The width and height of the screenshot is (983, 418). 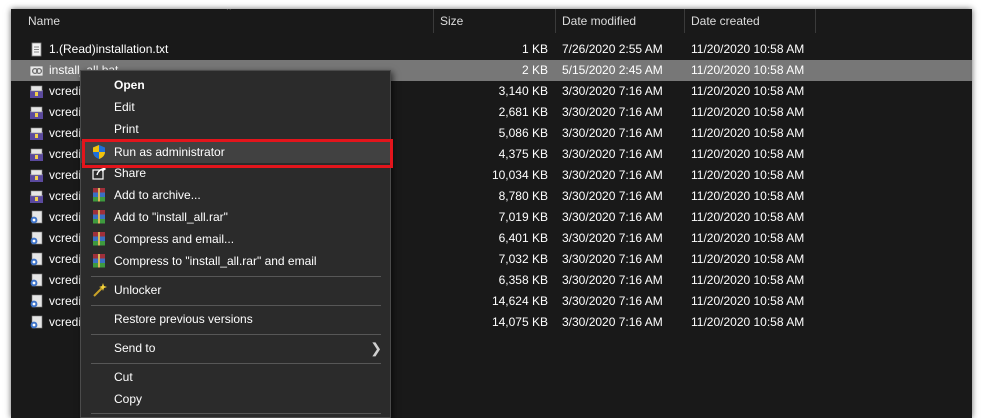 What do you see at coordinates (612, 49) in the screenshot?
I see `file-date-modified: 7/26/2020 2:55 AM` at bounding box center [612, 49].